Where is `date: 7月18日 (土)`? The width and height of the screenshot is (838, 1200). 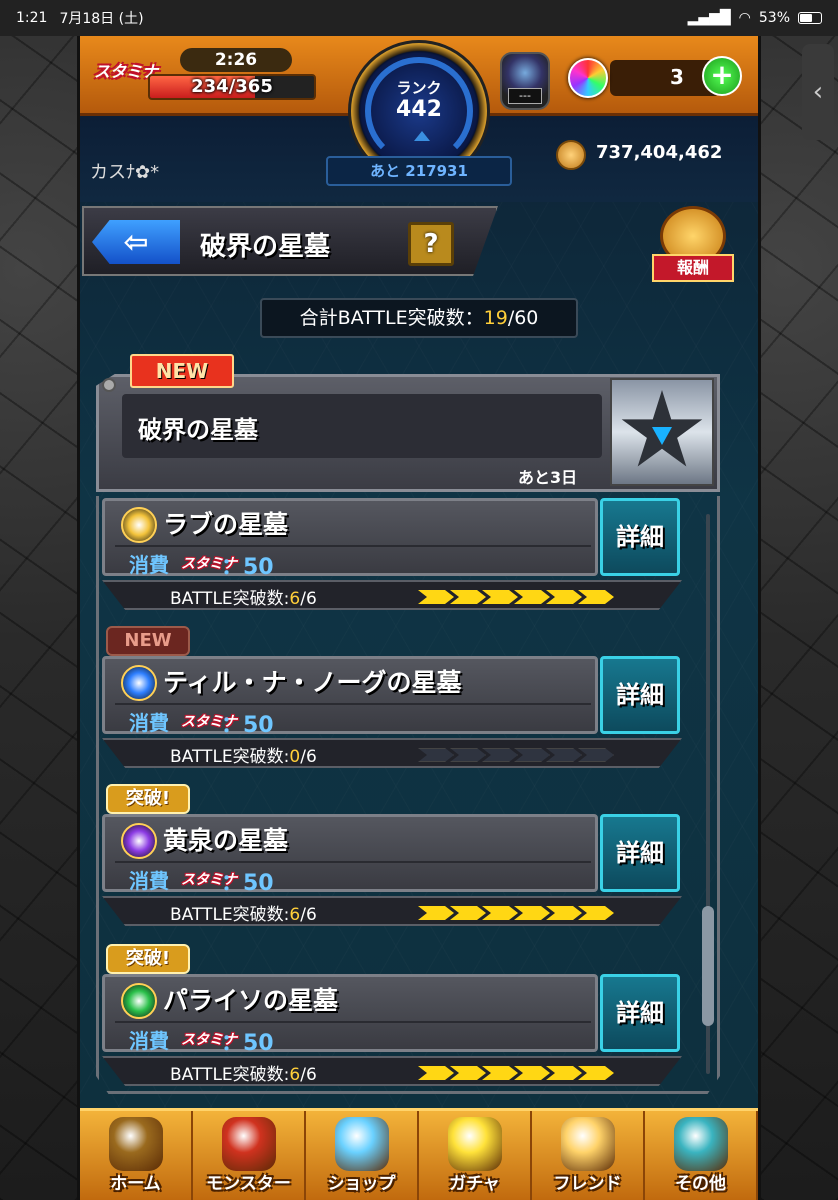
date: 7月18日 (土) is located at coordinates (101, 19).